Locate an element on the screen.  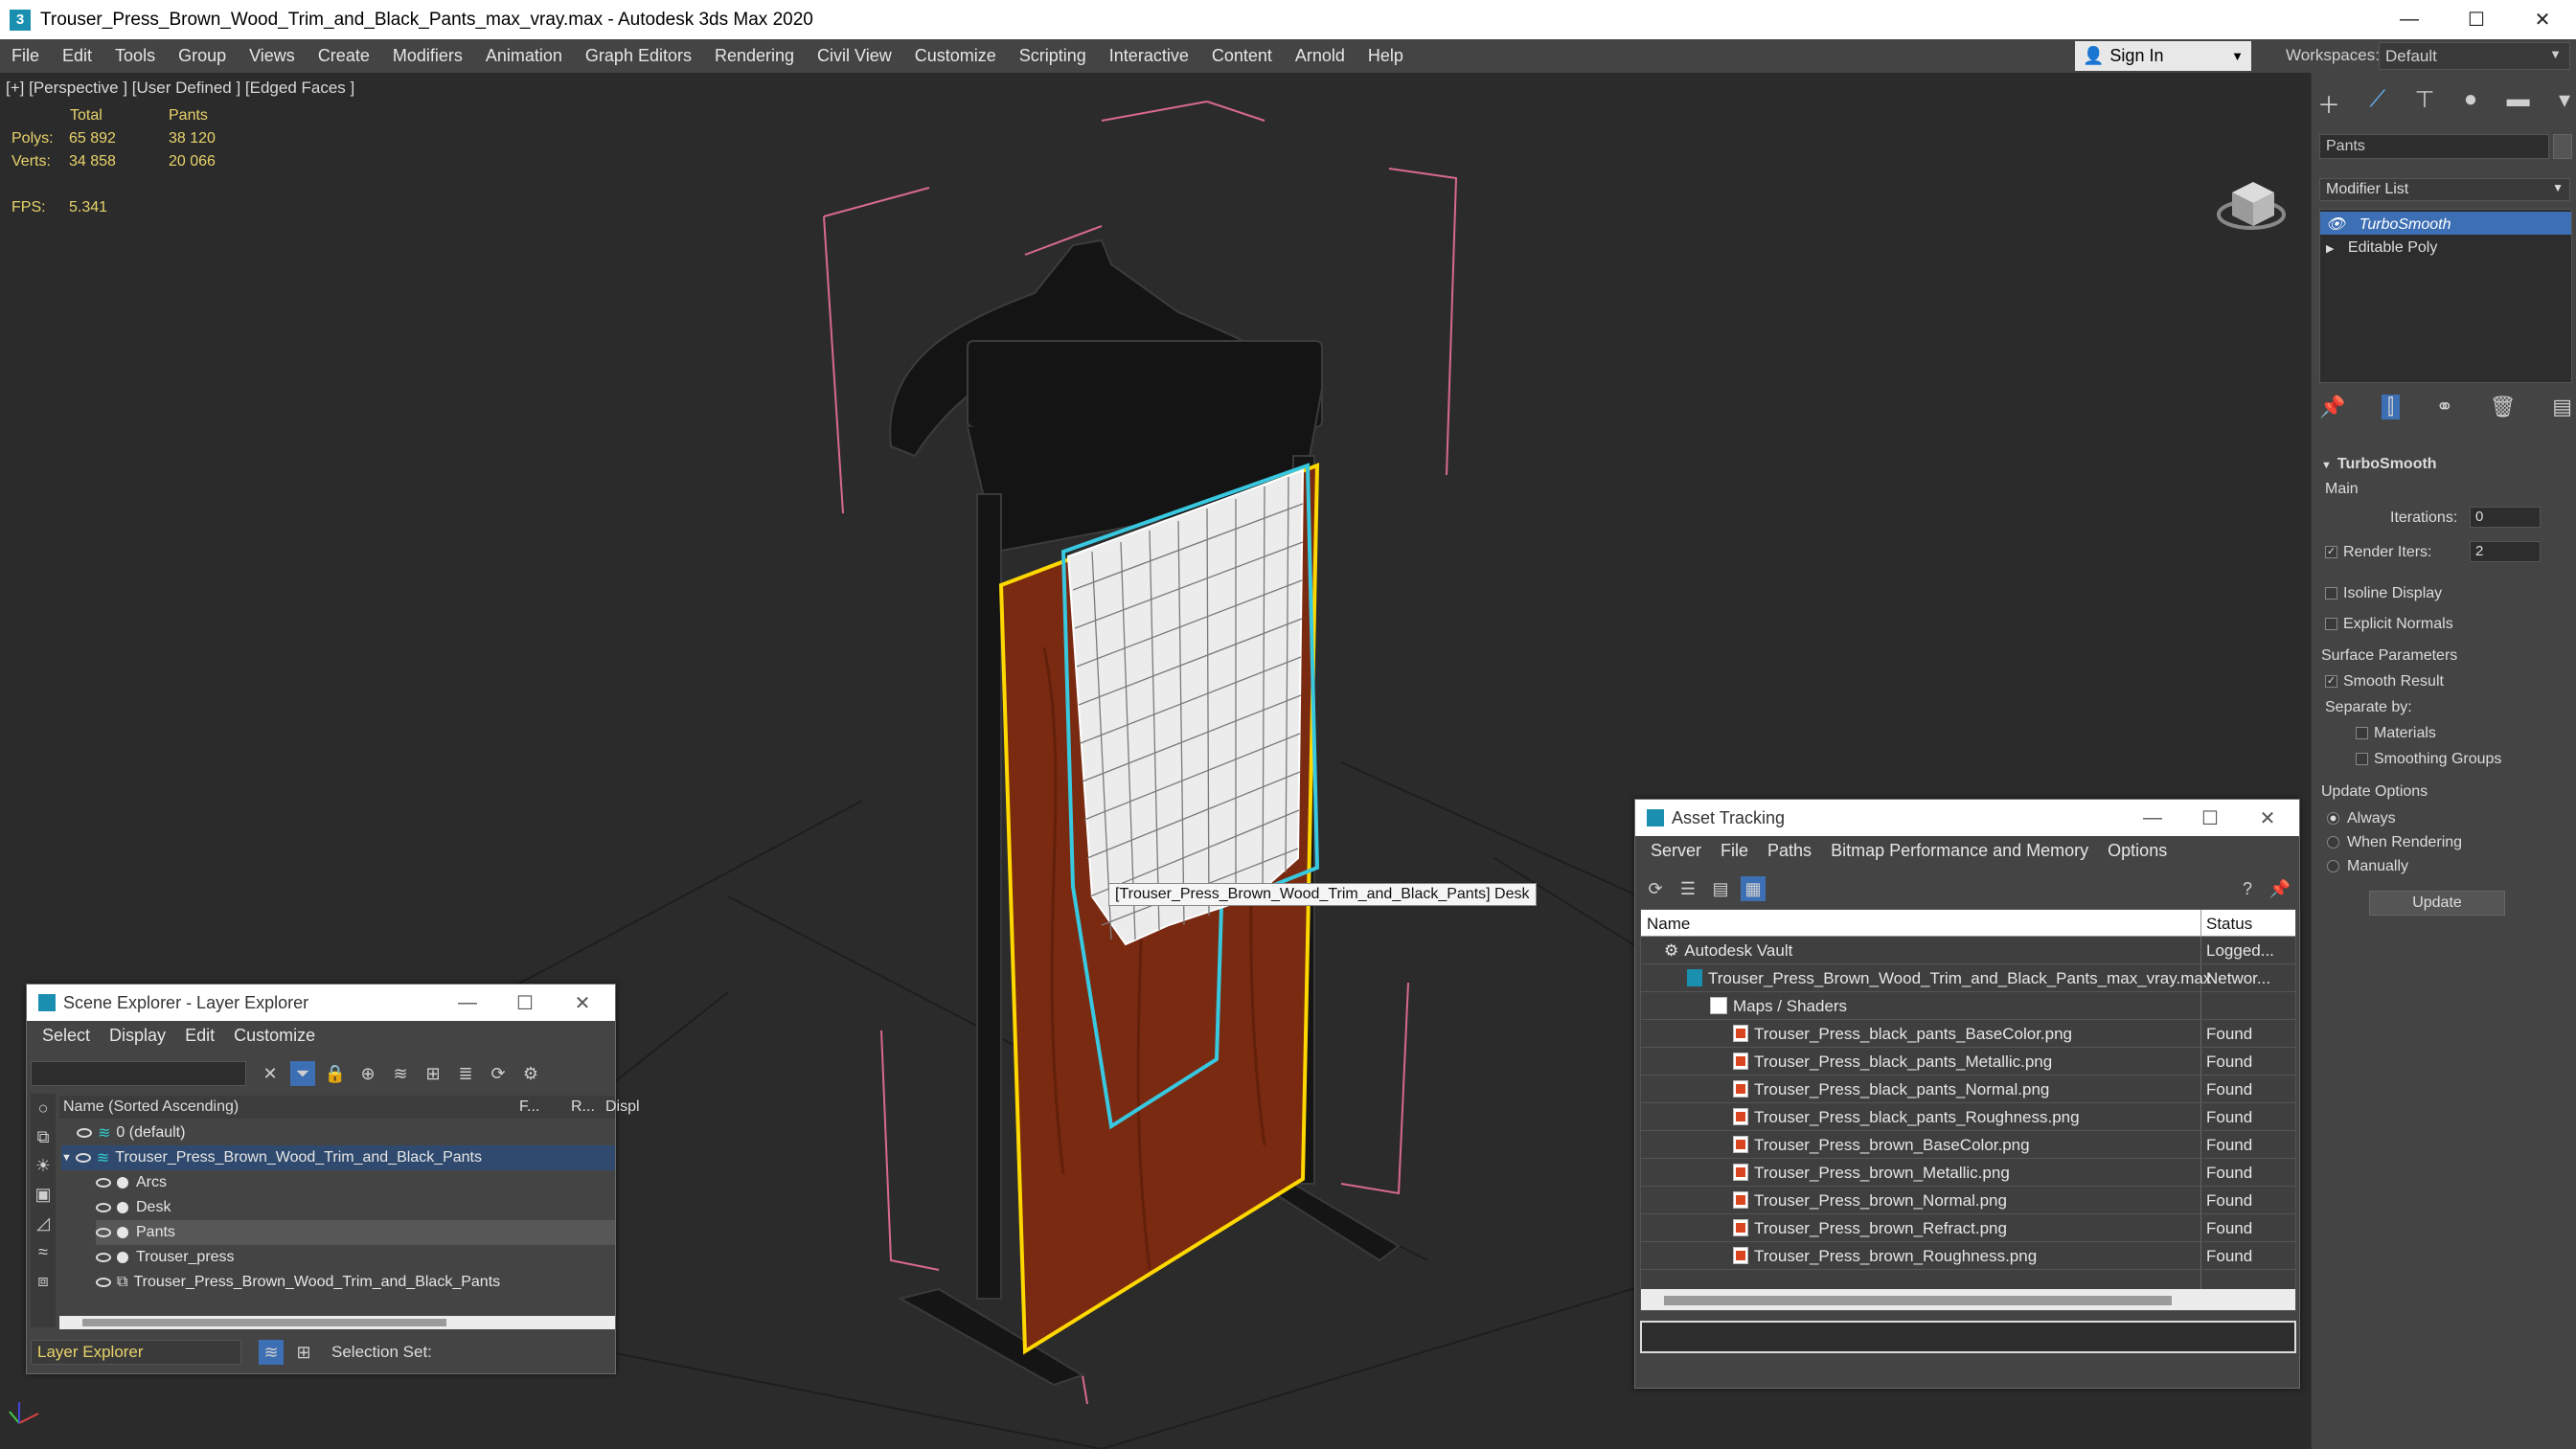
tree-row: Arcs is located at coordinates (131, 1182).